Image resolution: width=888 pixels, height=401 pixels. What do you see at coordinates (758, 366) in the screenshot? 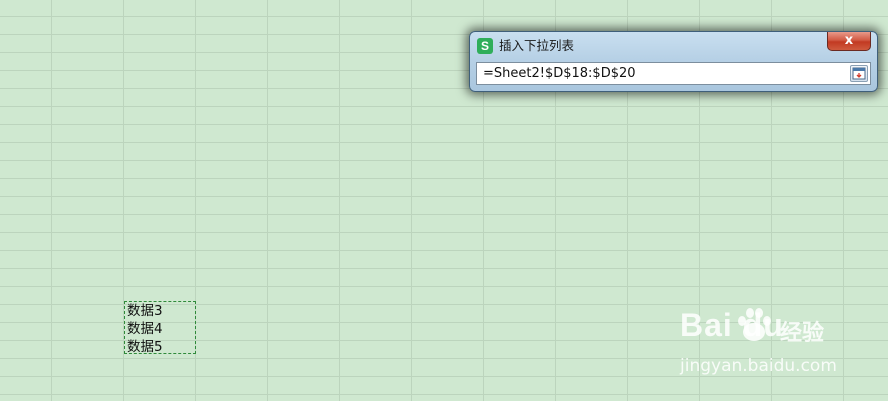
I see `watermark-url: jingyan.baidu.com` at bounding box center [758, 366].